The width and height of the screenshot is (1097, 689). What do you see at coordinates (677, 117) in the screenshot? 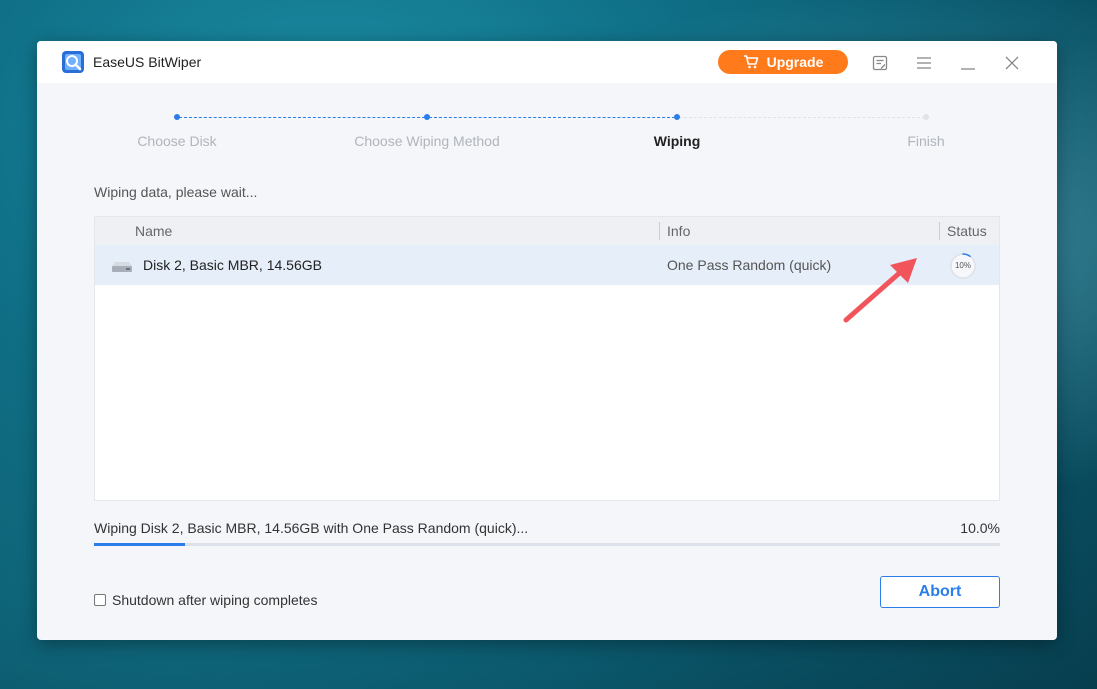
I see `step-dot-wiping` at bounding box center [677, 117].